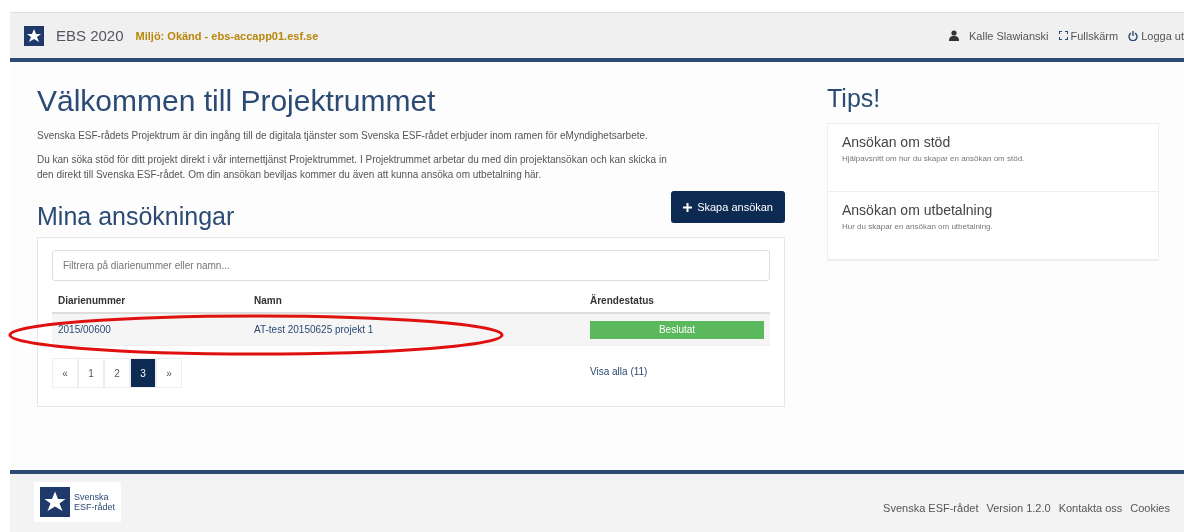 The width and height of the screenshot is (1184, 532). Describe the element at coordinates (92, 497) in the screenshot. I see `logo-text: Svenska` at that location.